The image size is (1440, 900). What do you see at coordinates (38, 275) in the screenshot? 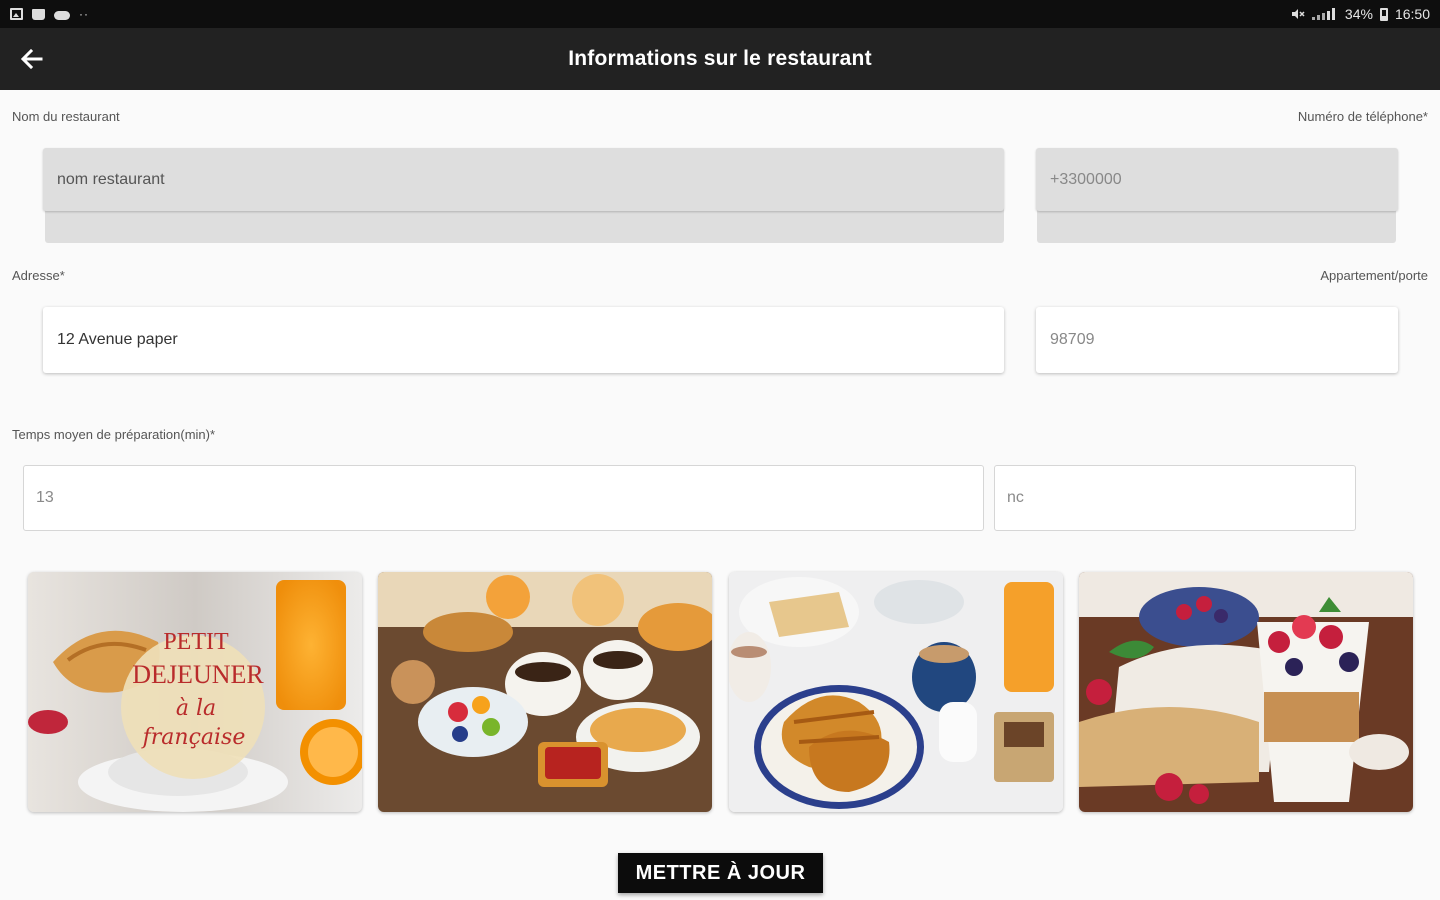
I see `address-label: Adresse*` at bounding box center [38, 275].